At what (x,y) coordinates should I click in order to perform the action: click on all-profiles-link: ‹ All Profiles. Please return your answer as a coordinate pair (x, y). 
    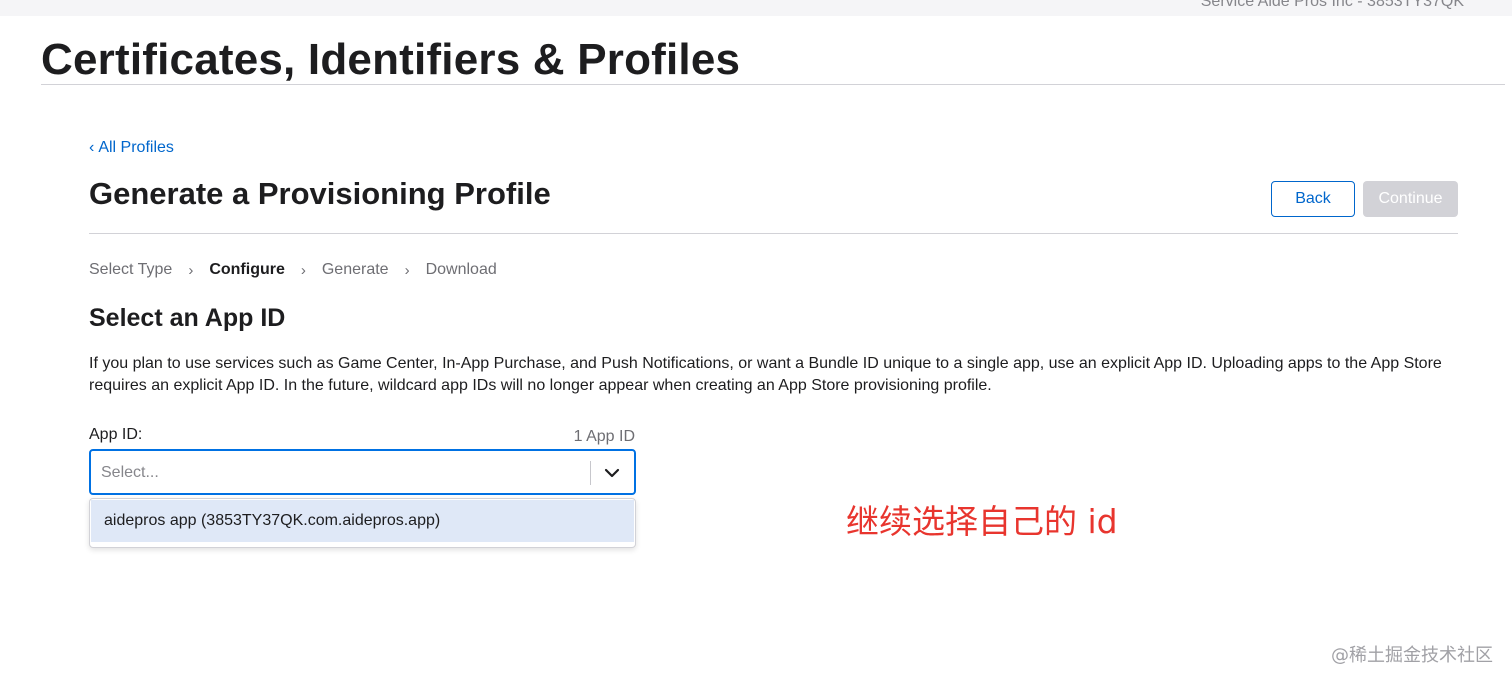
    Looking at the image, I should click on (131, 148).